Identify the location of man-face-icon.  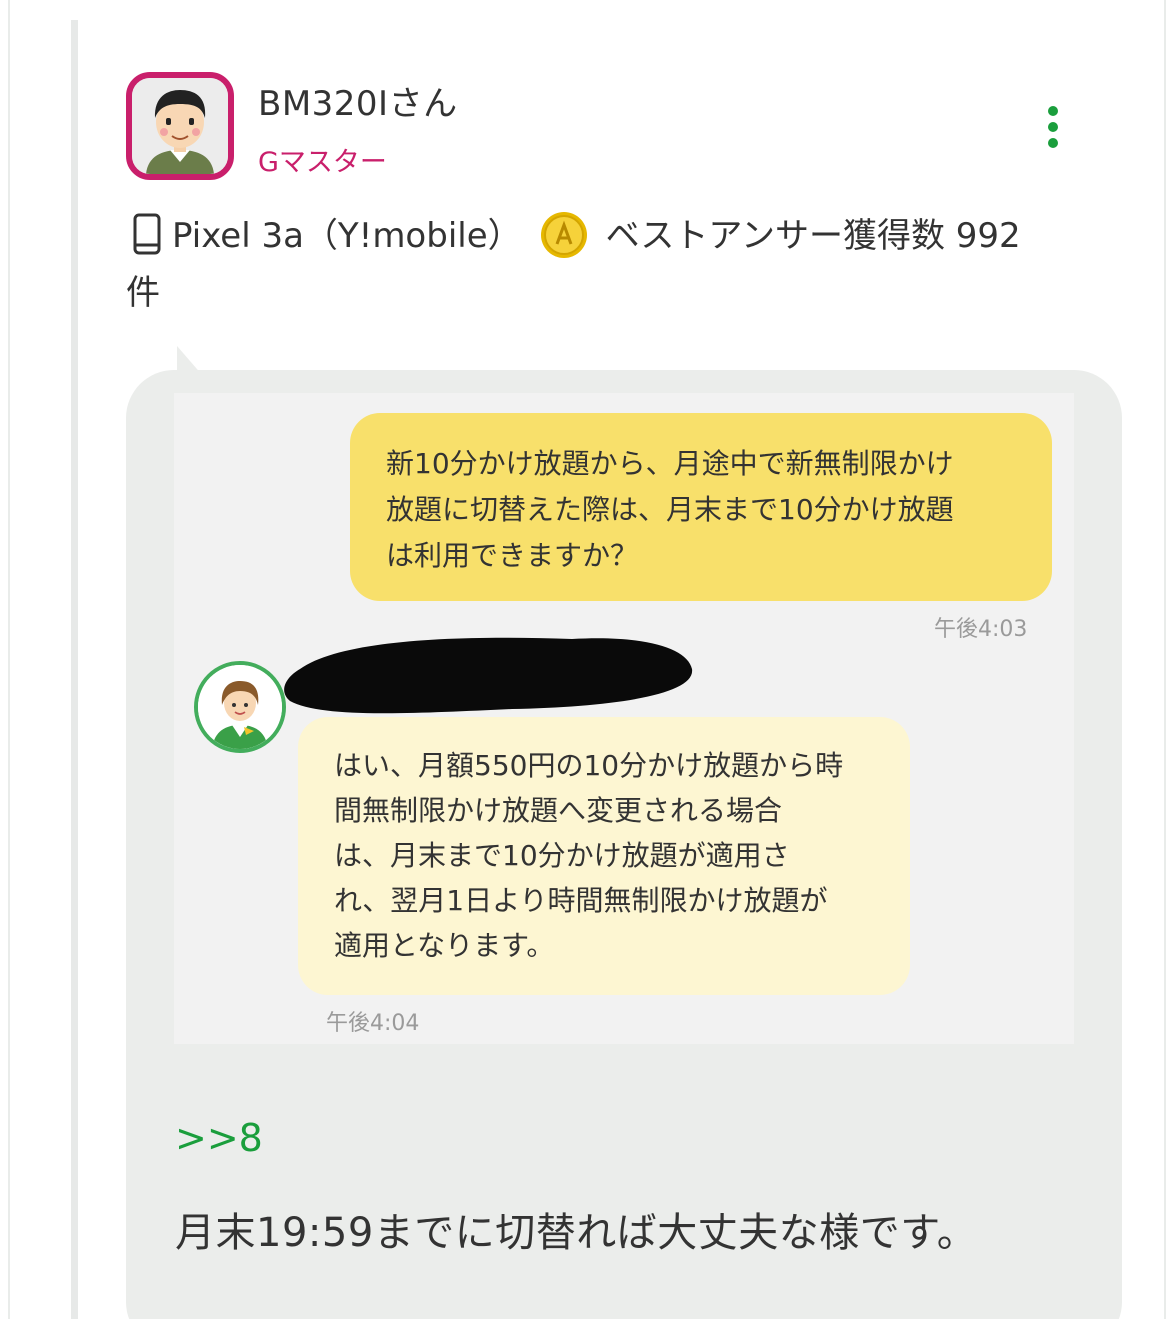
(180, 126).